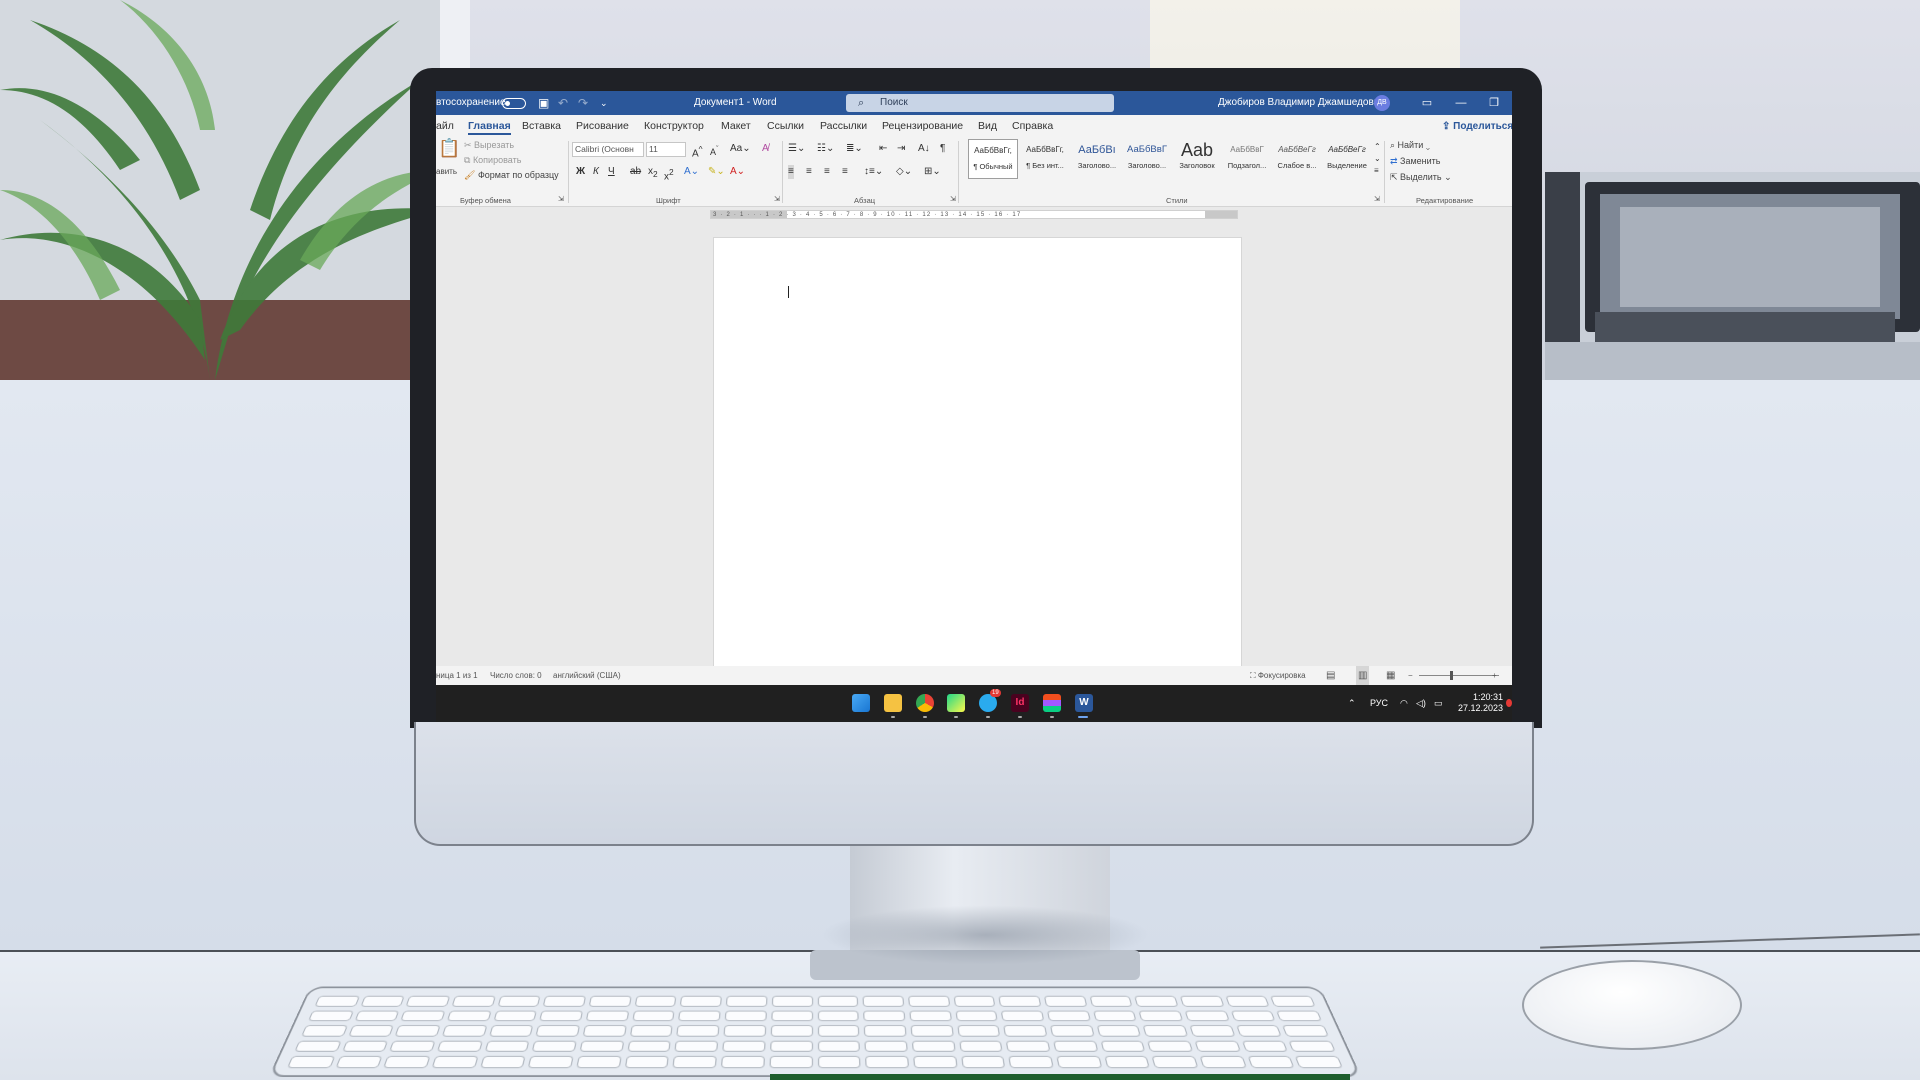 This screenshot has height=1080, width=1920. Describe the element at coordinates (1404, 703) in the screenshot. I see `wifi-icon: ◠` at that location.